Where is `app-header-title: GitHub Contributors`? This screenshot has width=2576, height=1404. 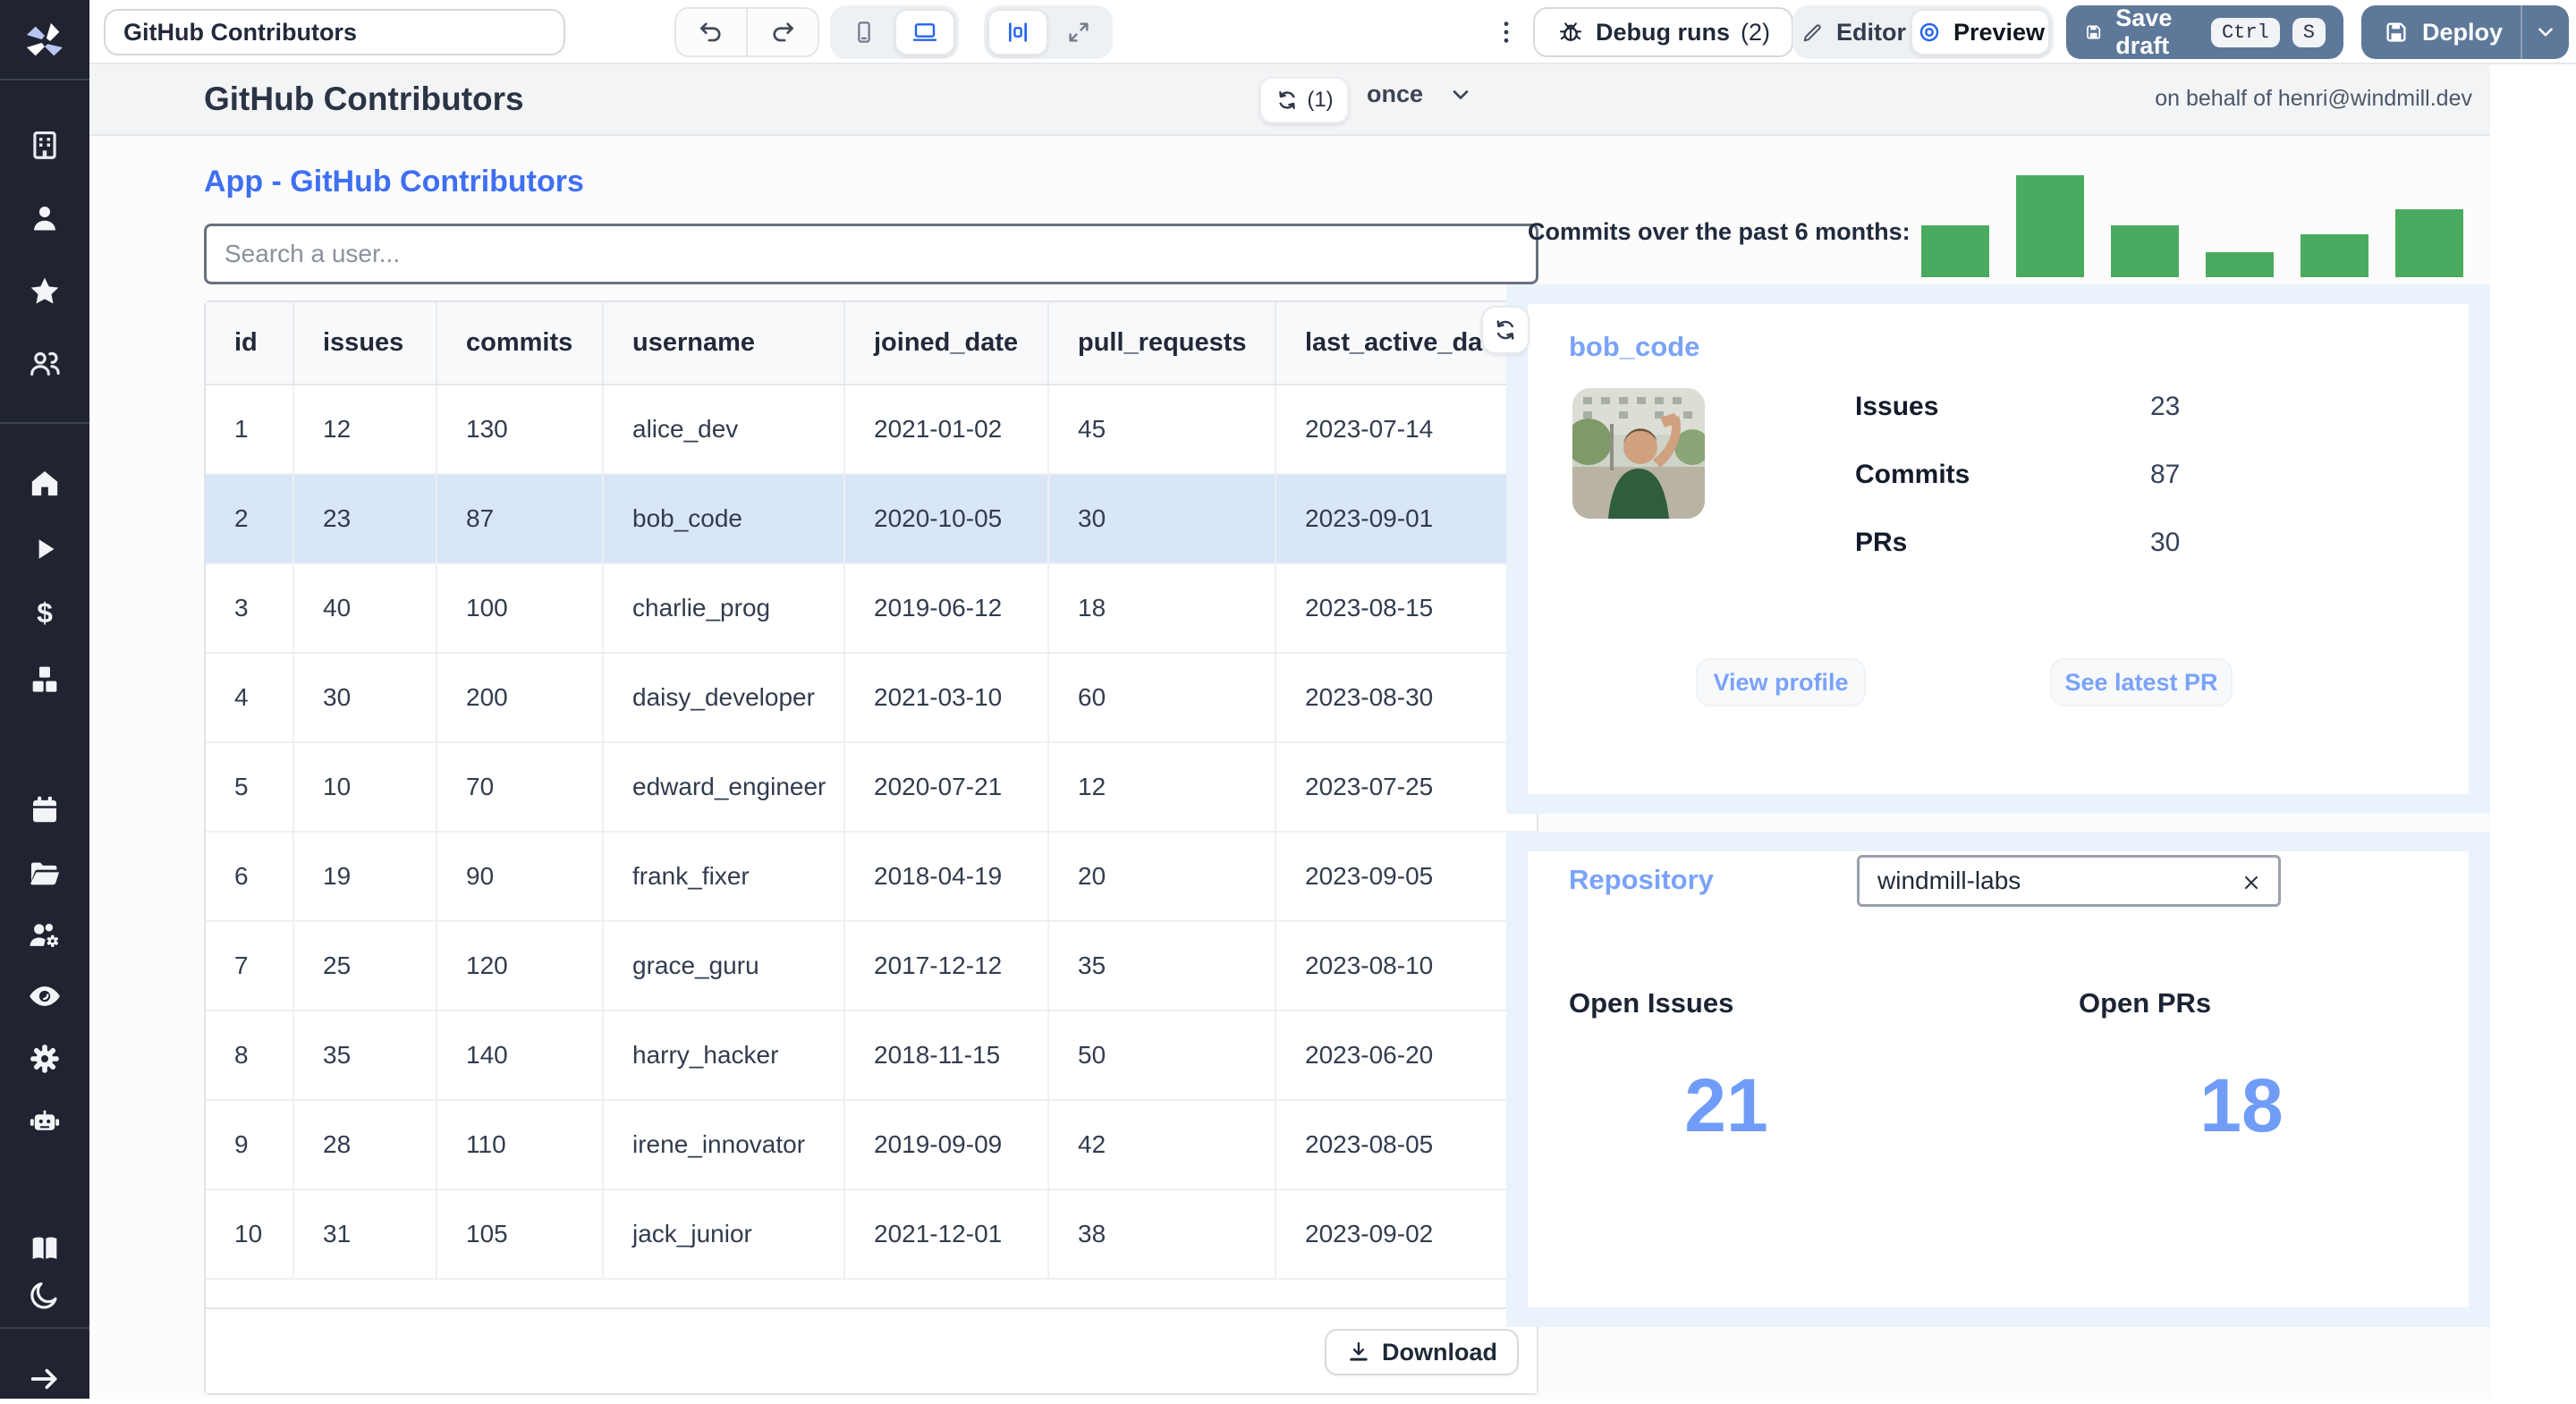
app-header-title: GitHub Contributors is located at coordinates (364, 99).